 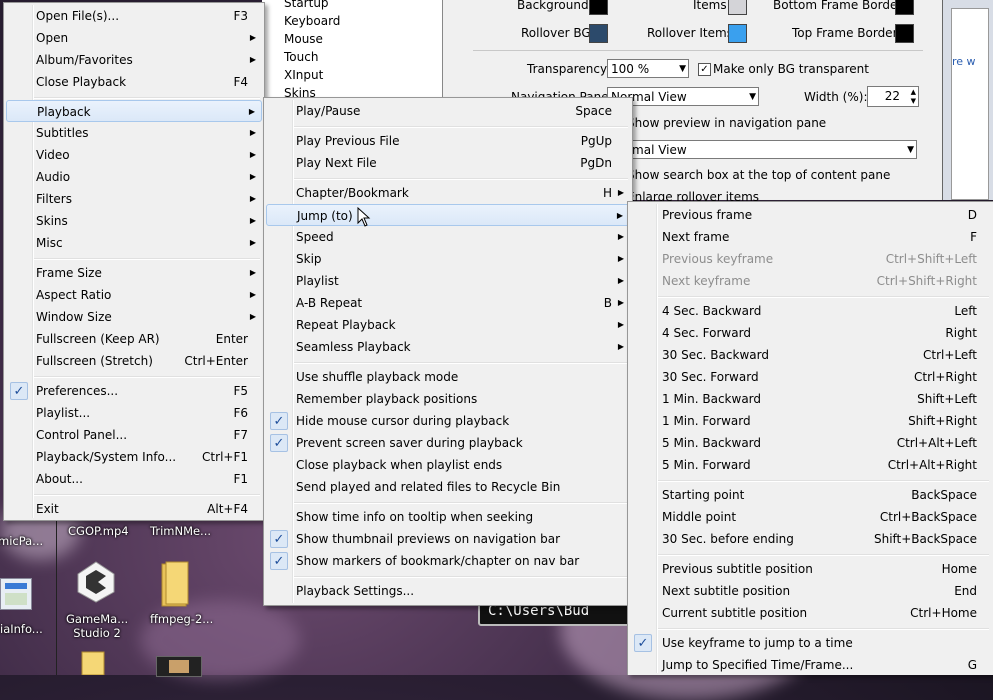 I want to click on menu-item-label: Play Next File, so click(x=336, y=163).